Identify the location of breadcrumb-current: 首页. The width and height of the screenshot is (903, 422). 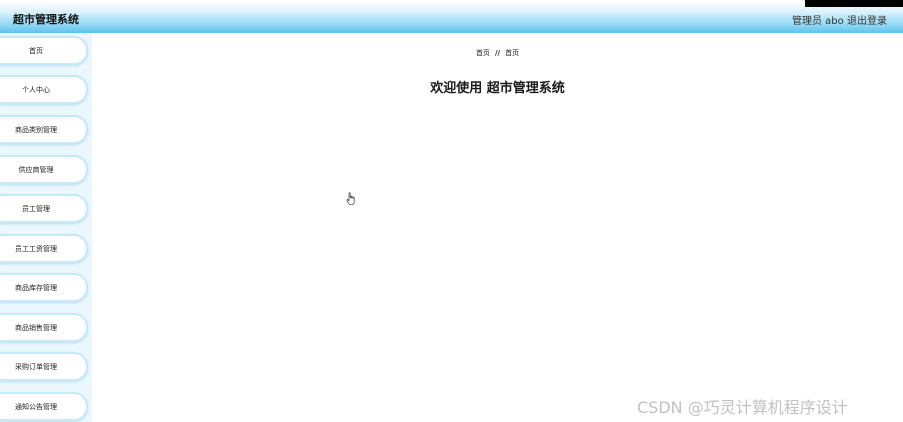
(512, 53).